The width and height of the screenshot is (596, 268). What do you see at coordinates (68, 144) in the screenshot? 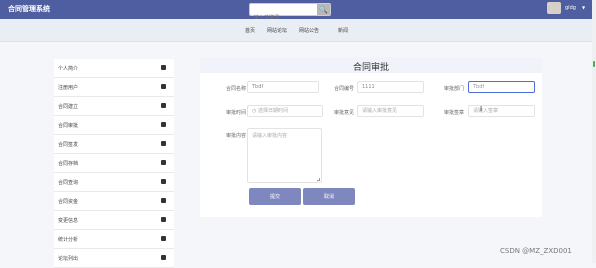
I see `sidebar-item-label: 合同签发` at bounding box center [68, 144].